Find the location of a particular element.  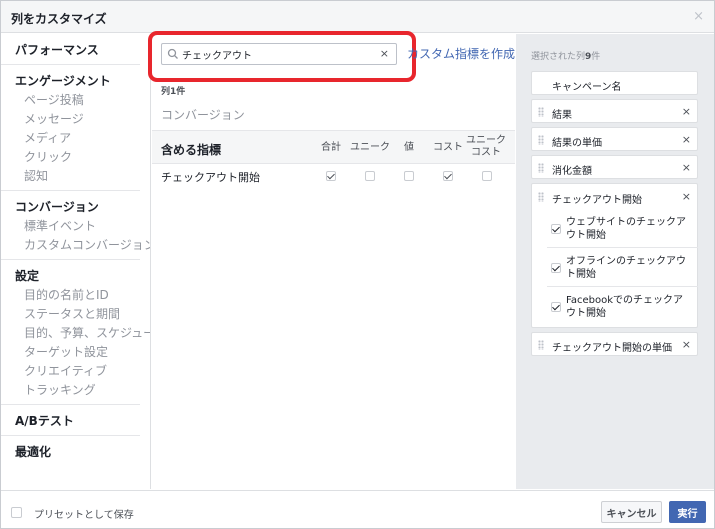

sidebar-item-tracking: トラッキング is located at coordinates (70, 390).